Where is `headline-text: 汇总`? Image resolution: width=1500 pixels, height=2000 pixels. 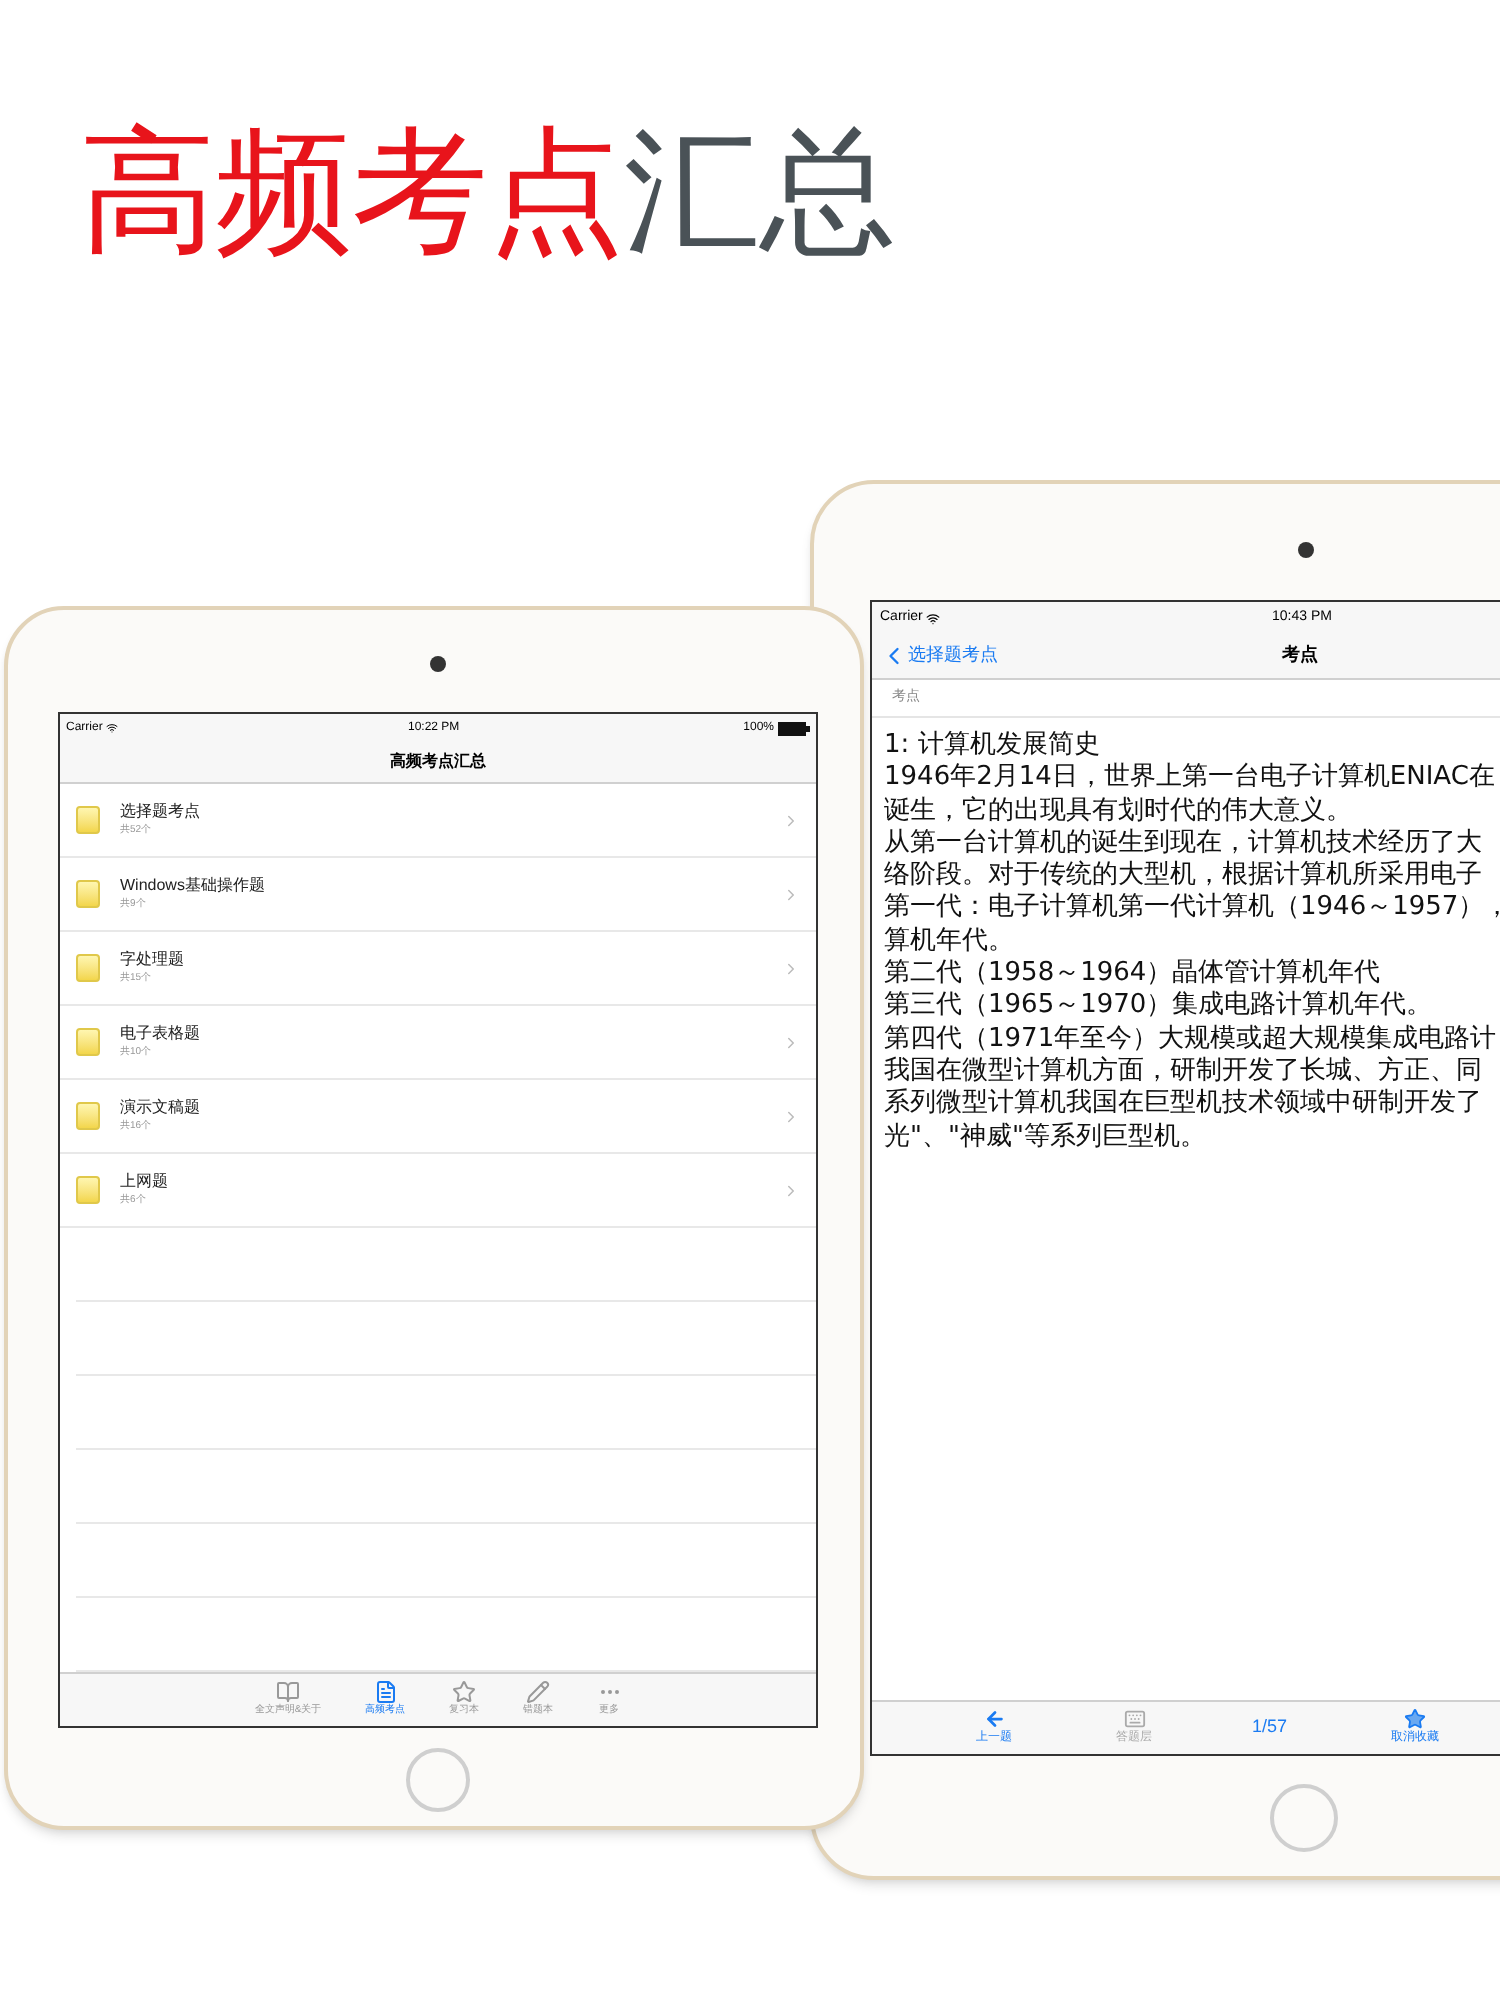 headline-text: 汇总 is located at coordinates (760, 193).